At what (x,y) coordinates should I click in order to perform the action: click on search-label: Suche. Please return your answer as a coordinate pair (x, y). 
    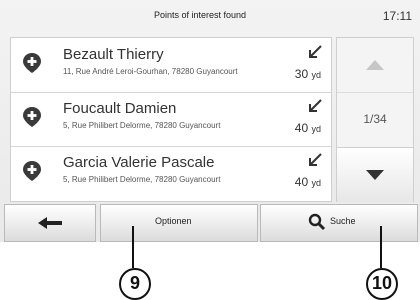
    Looking at the image, I should click on (343, 221).